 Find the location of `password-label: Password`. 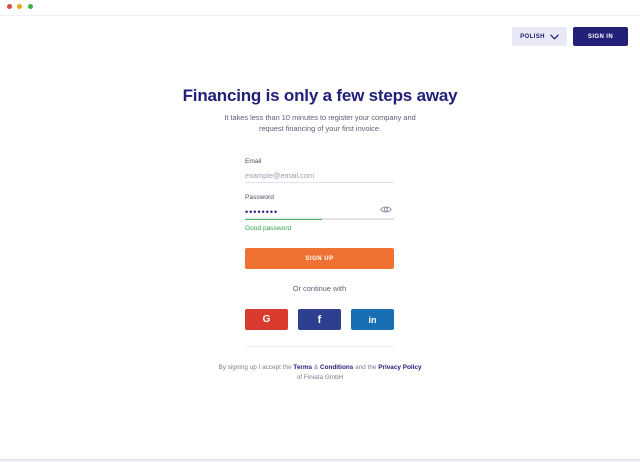

password-label: Password is located at coordinates (259, 197).